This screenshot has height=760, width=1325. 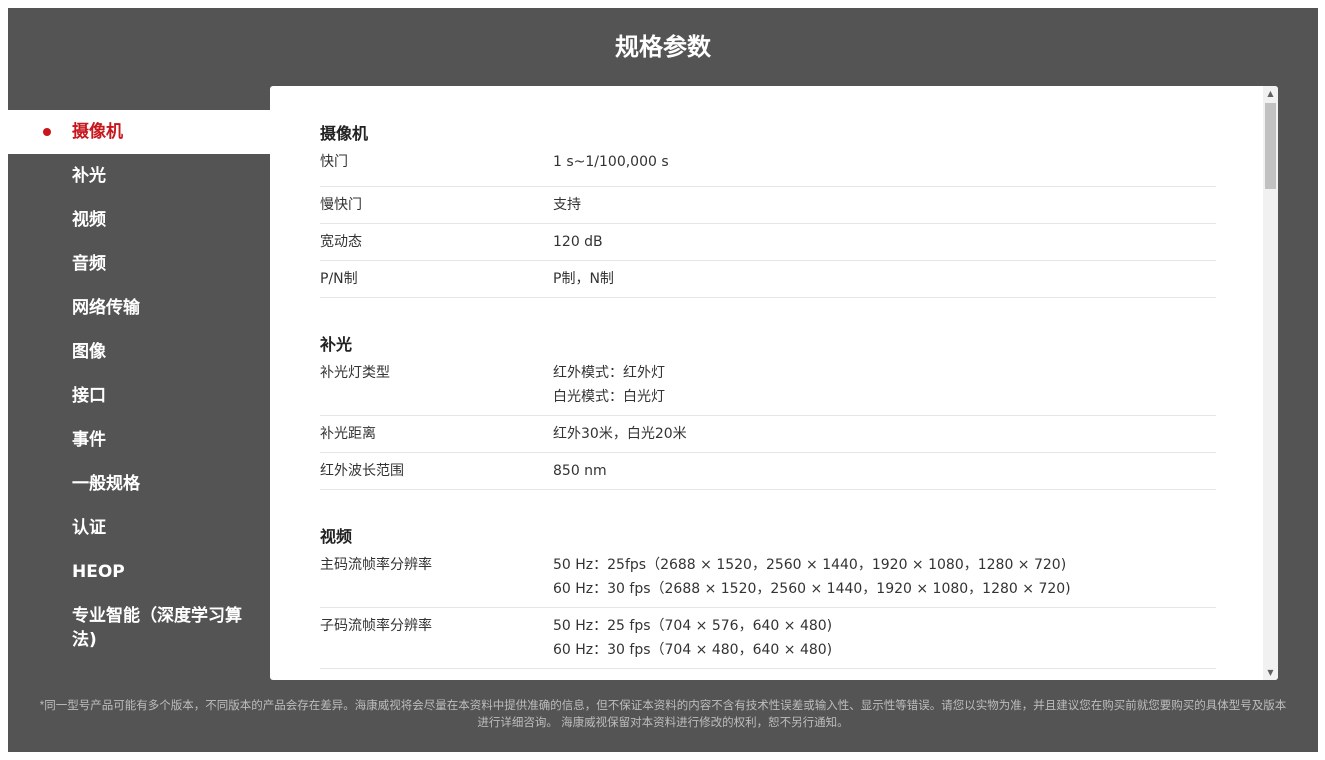 I want to click on sidebar-item-interface: 接口, so click(x=139, y=396).